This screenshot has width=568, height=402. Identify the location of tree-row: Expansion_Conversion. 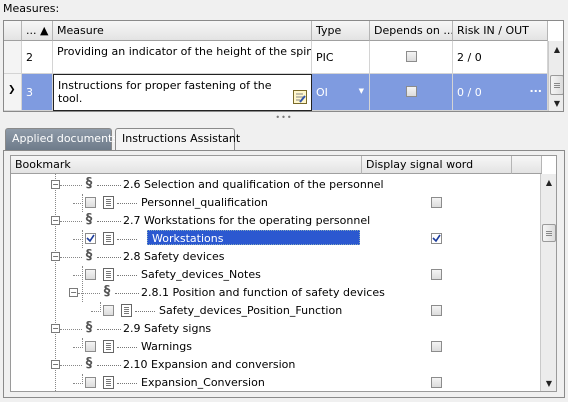
(276, 382).